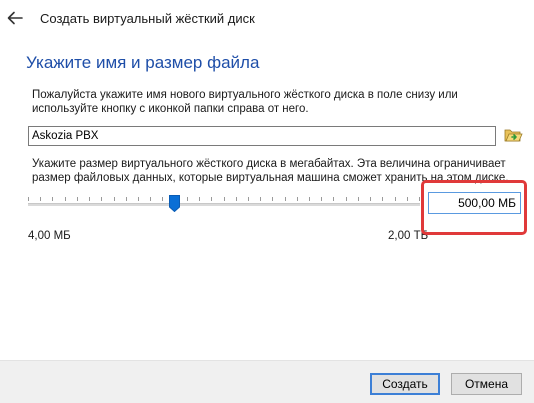 The height and width of the screenshot is (403, 534). I want to click on disk-size-slider, so click(224, 206).